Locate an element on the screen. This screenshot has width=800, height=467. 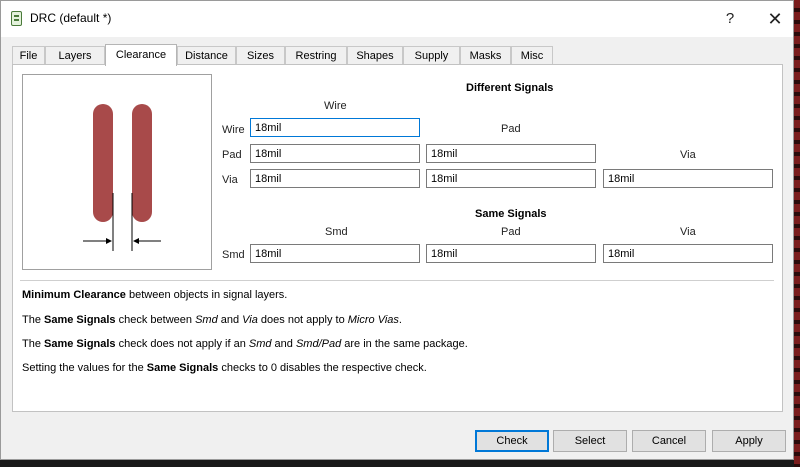
row-head-pad: Pad is located at coordinates (232, 155).